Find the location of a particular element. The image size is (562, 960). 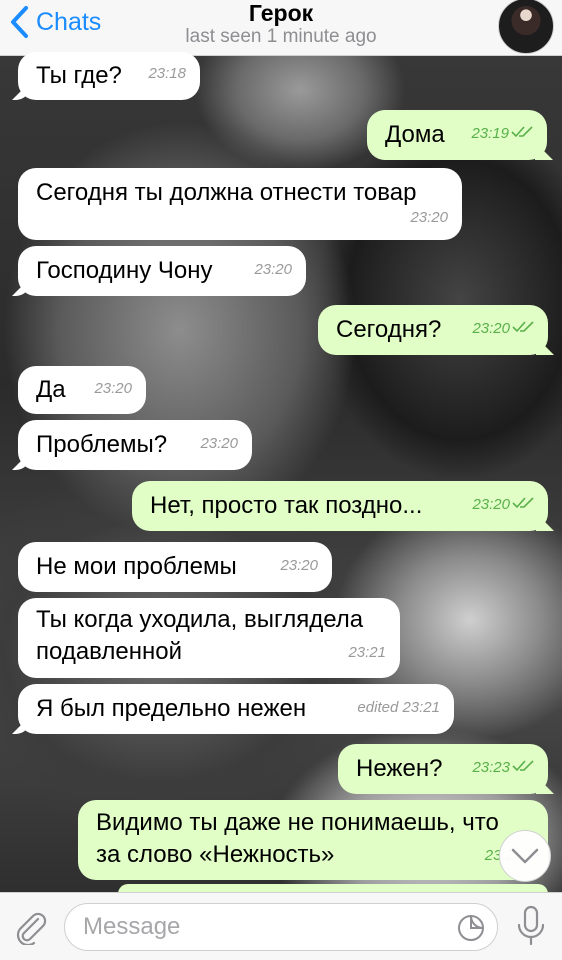

chat-header: Chats Герок last seen 1 minute ago is located at coordinates (281, 28).